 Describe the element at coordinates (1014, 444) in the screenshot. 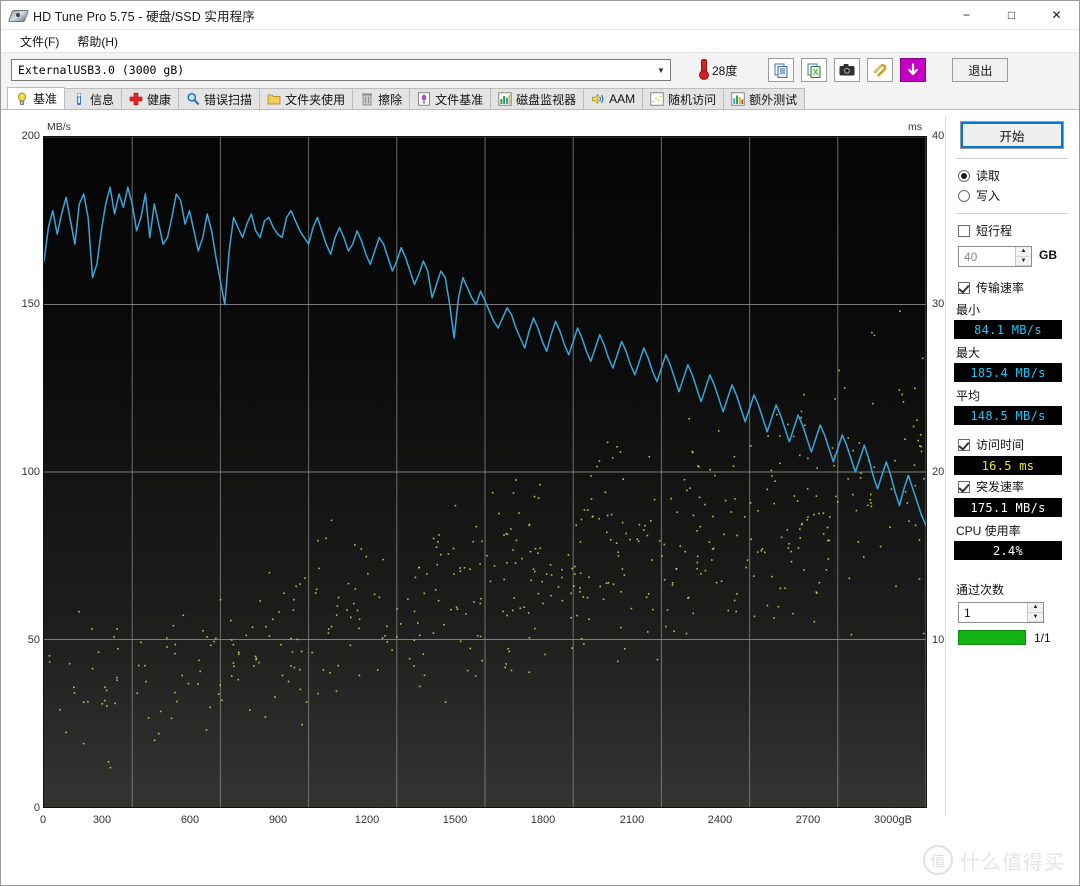

I see `checkbox-access-time: 访问时间` at that location.